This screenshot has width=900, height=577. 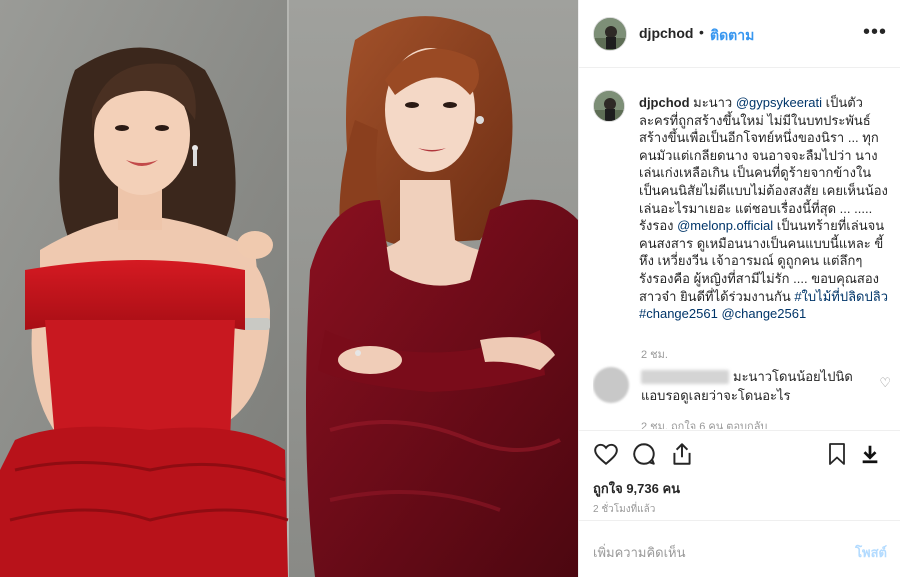 I want to click on comment-meta: 2 ชม. ถูกใจ 6 คน ตอบกลับ, so click(x=704, y=425).